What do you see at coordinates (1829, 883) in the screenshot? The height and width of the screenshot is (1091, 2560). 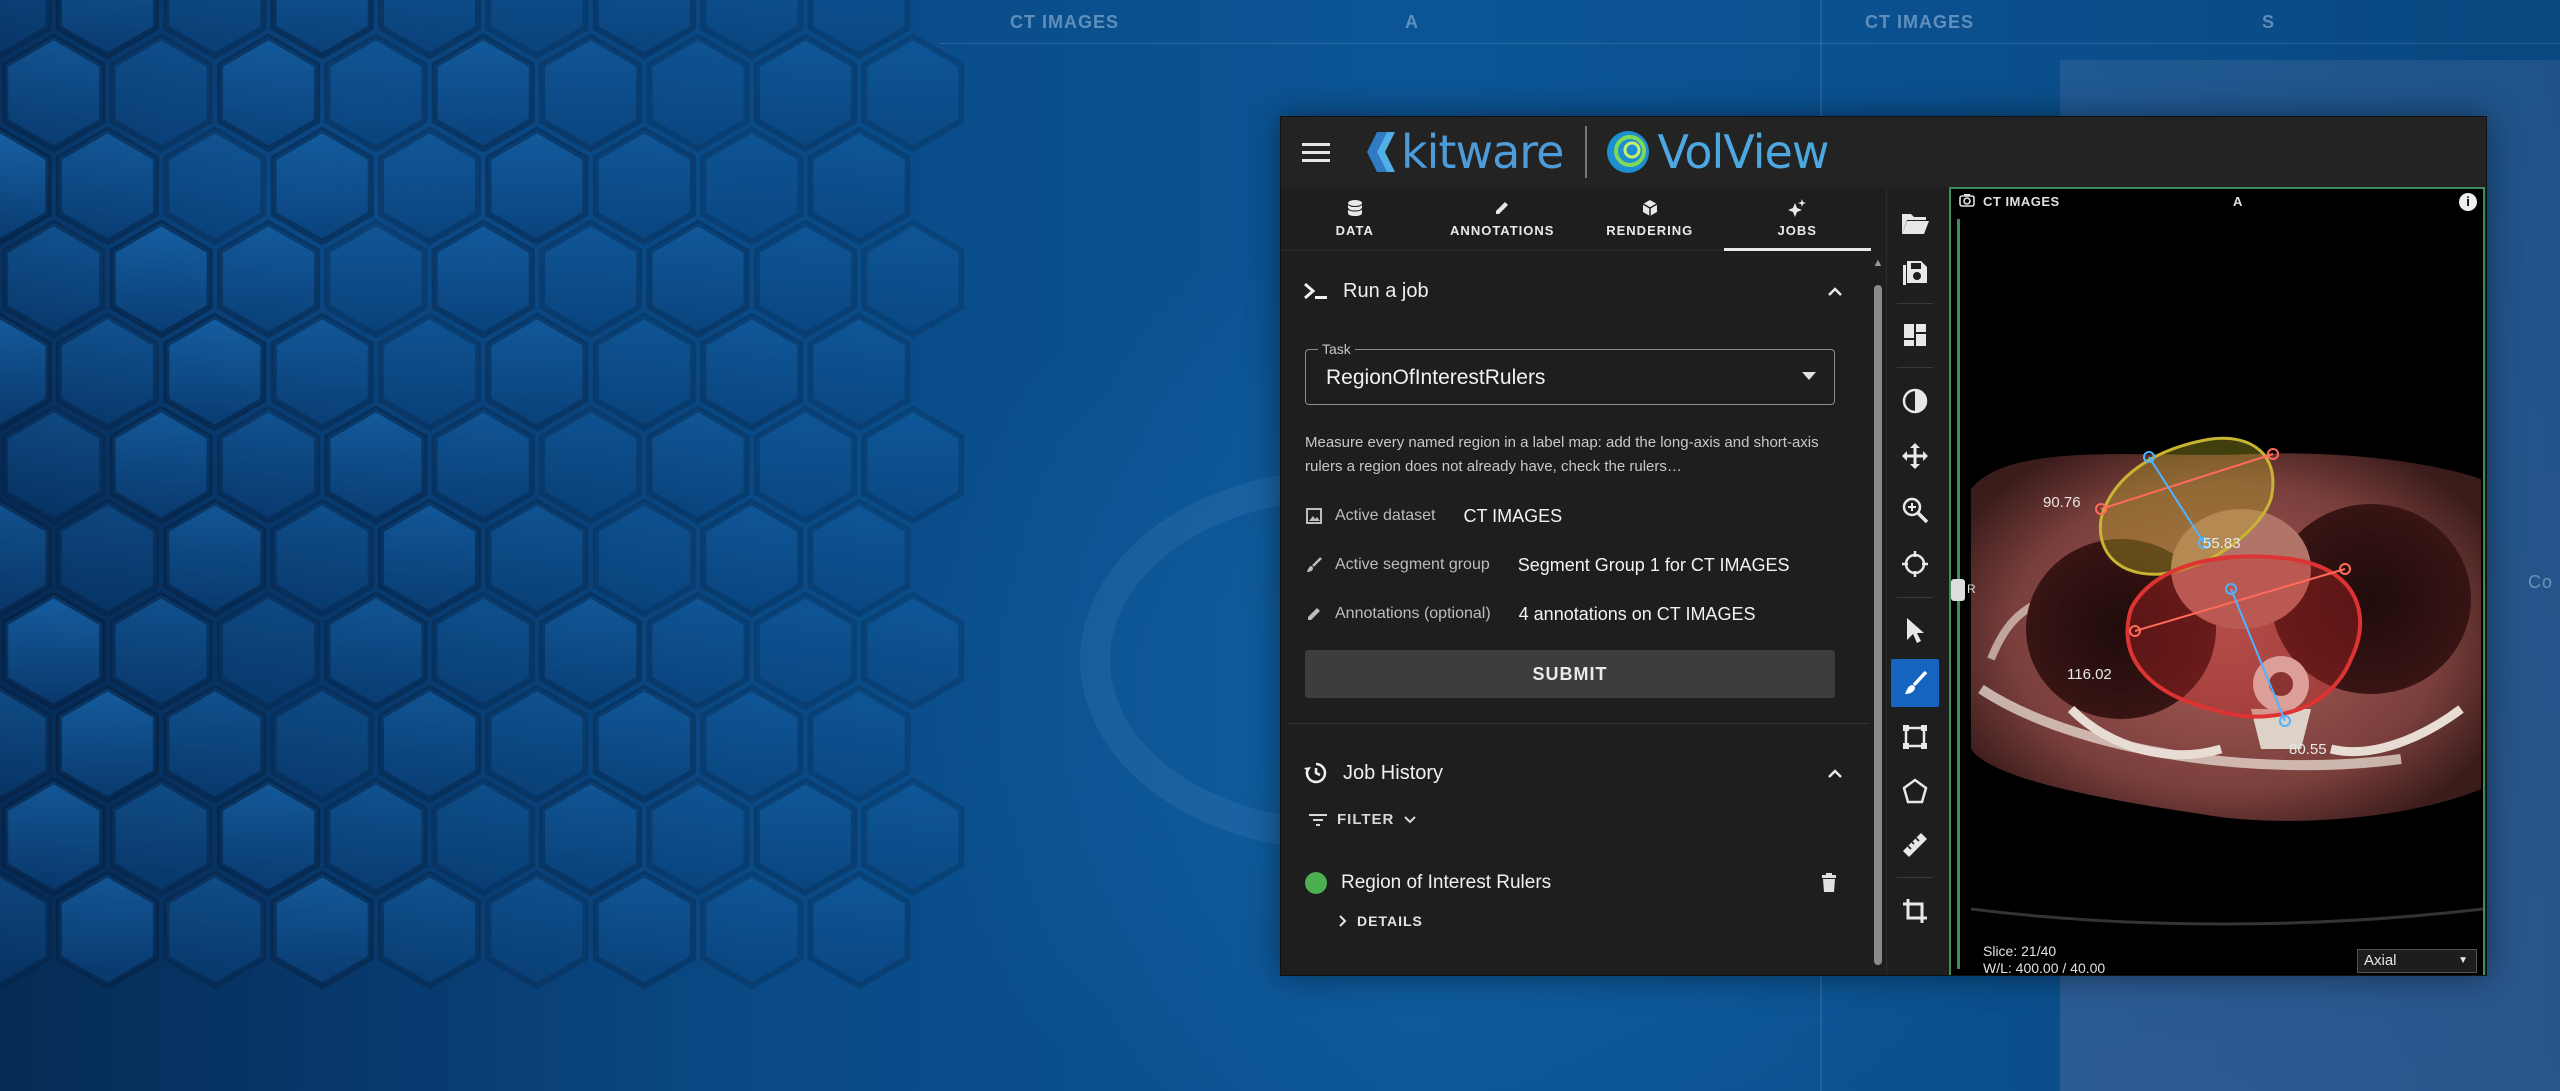 I see `trash-icon` at bounding box center [1829, 883].